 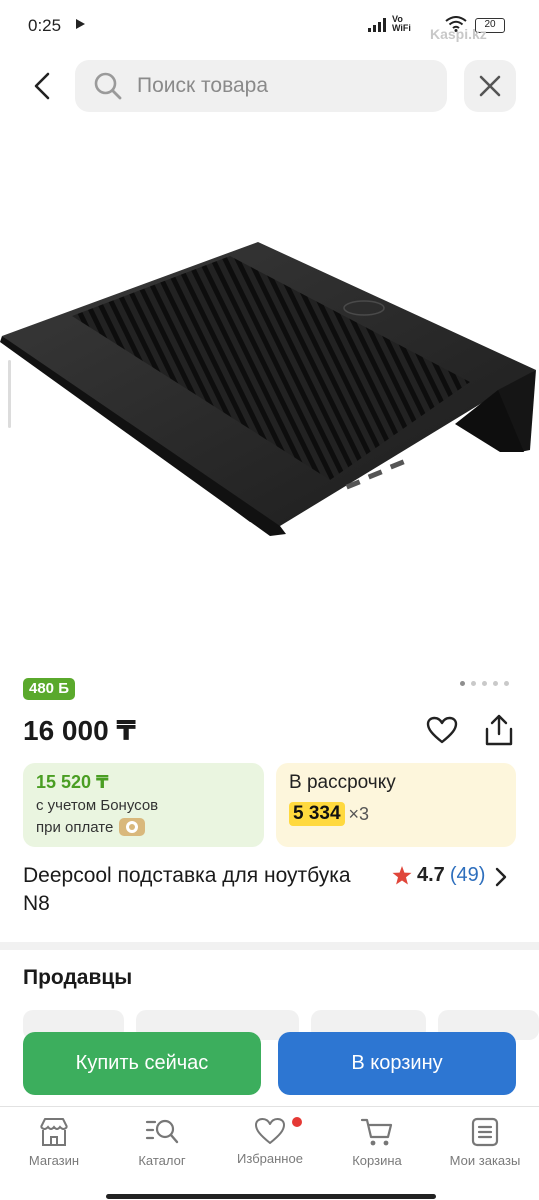 What do you see at coordinates (271, 1196) in the screenshot?
I see `home-indicator` at bounding box center [271, 1196].